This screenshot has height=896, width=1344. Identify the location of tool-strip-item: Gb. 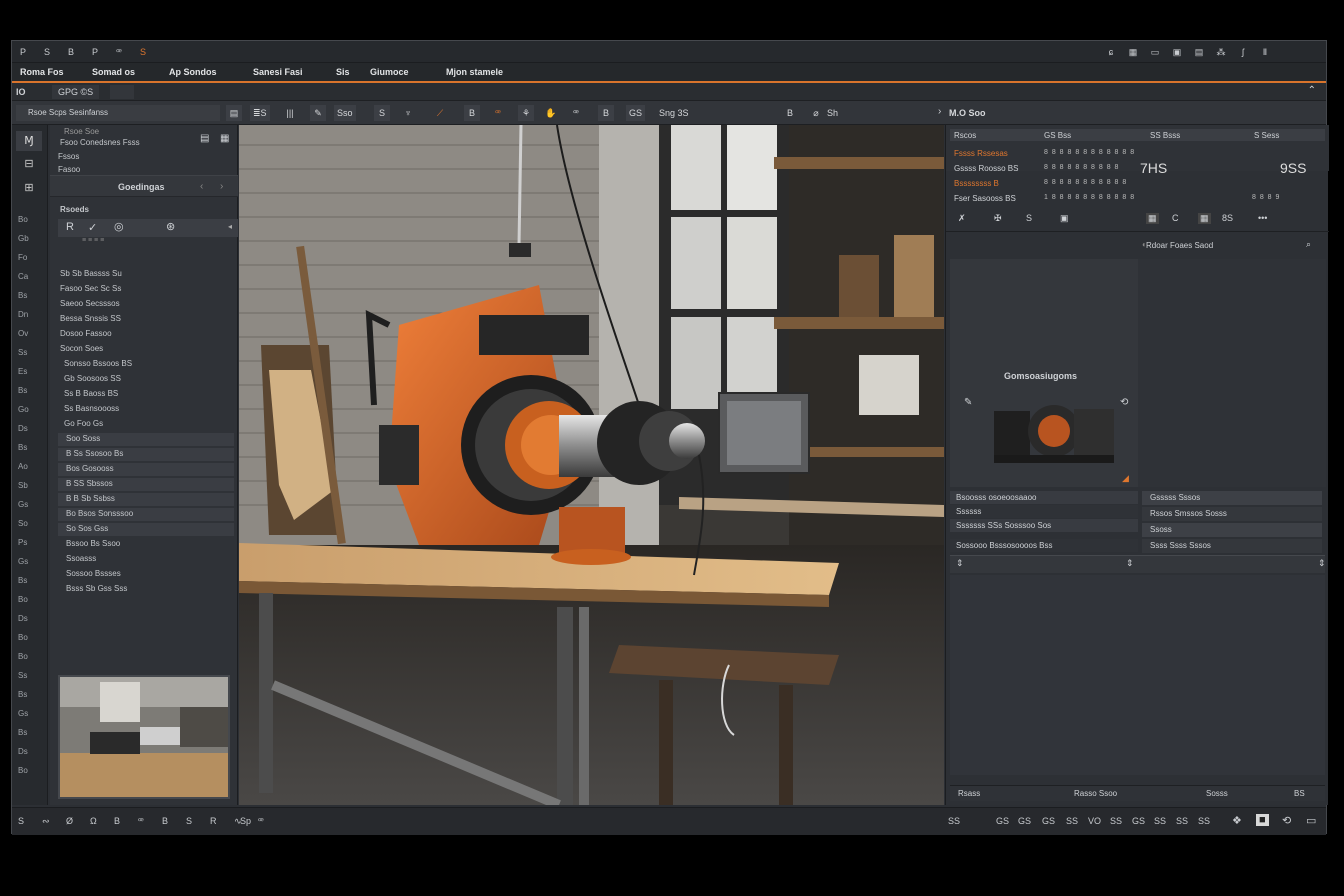
(23, 238).